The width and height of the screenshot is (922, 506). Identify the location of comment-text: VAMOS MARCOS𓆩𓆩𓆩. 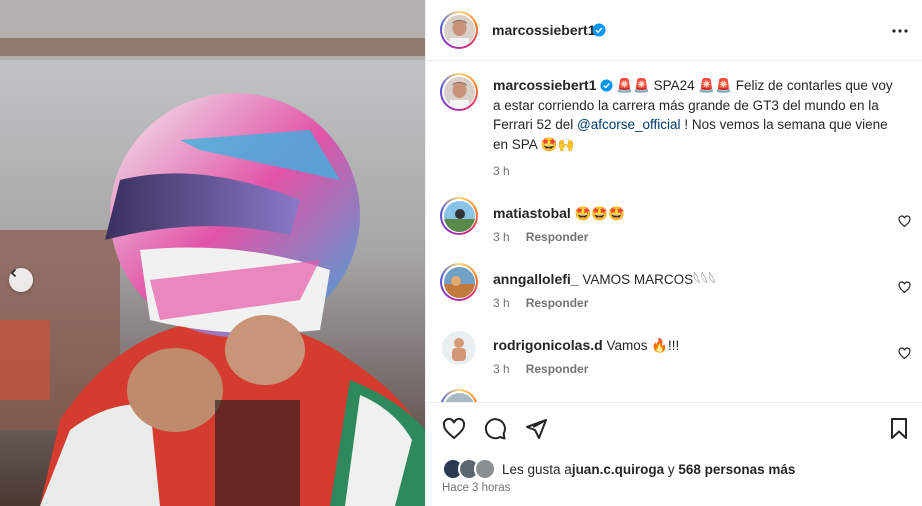
(649, 279).